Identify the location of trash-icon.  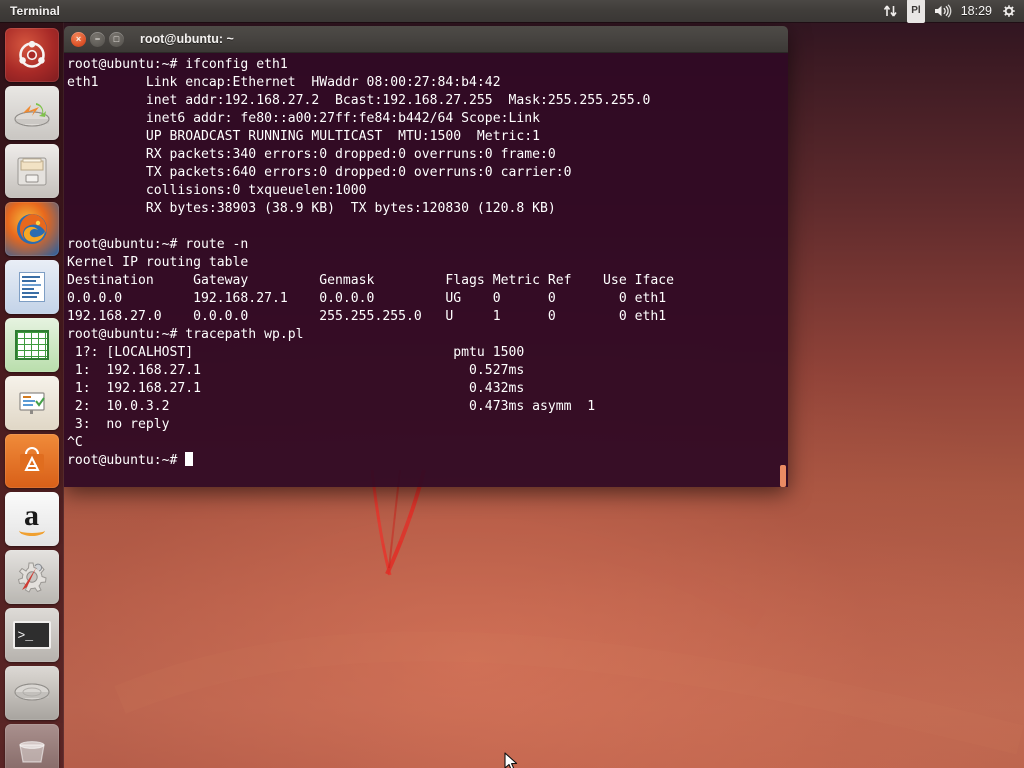
(31, 752).